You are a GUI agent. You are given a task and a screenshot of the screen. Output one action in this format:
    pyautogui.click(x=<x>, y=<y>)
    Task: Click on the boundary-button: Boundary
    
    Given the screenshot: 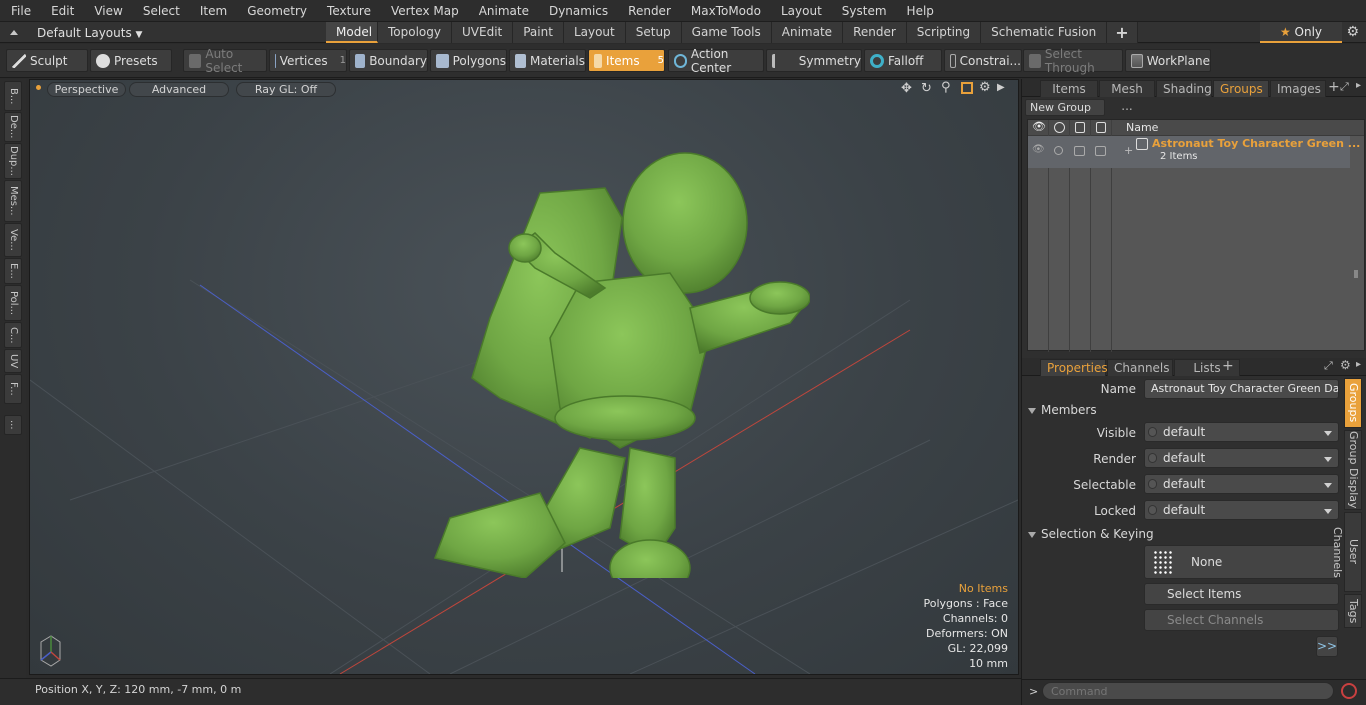 What is the action you would take?
    pyautogui.click(x=388, y=60)
    